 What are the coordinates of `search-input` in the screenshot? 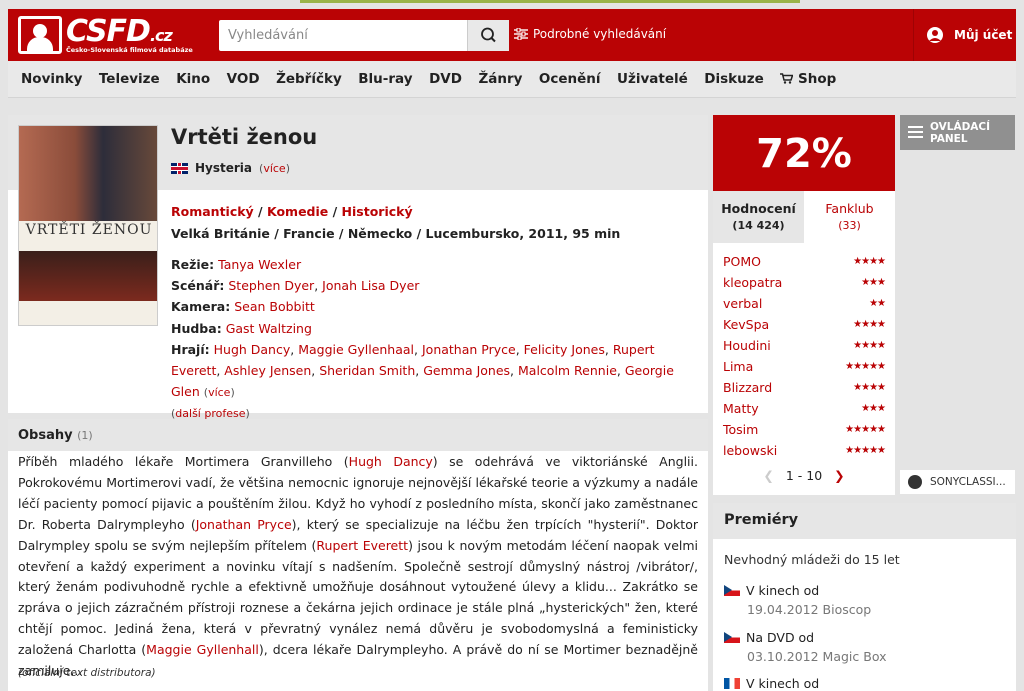 It's located at (343, 35).